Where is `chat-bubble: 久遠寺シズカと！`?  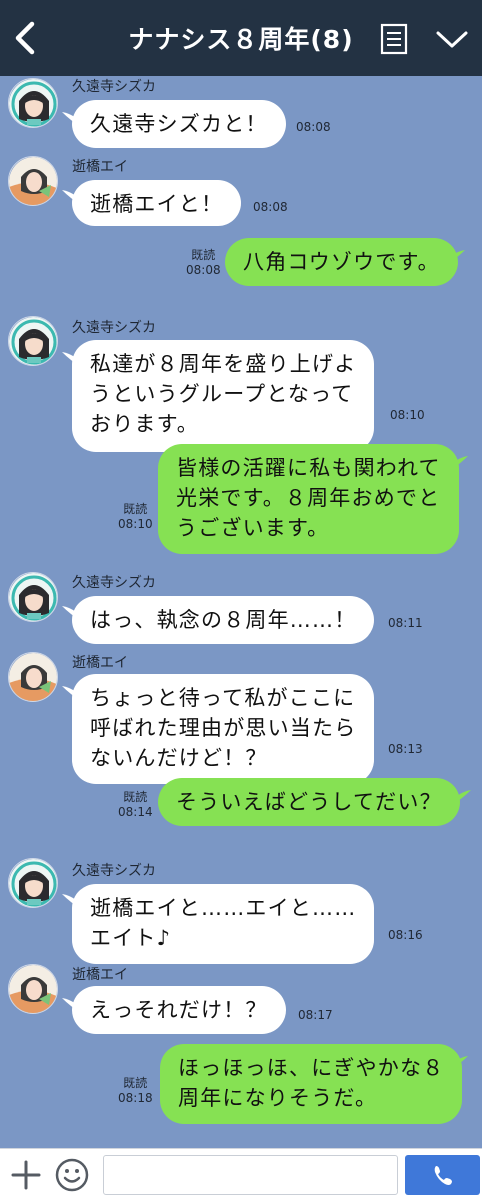 chat-bubble: 久遠寺シズカと！ is located at coordinates (179, 124).